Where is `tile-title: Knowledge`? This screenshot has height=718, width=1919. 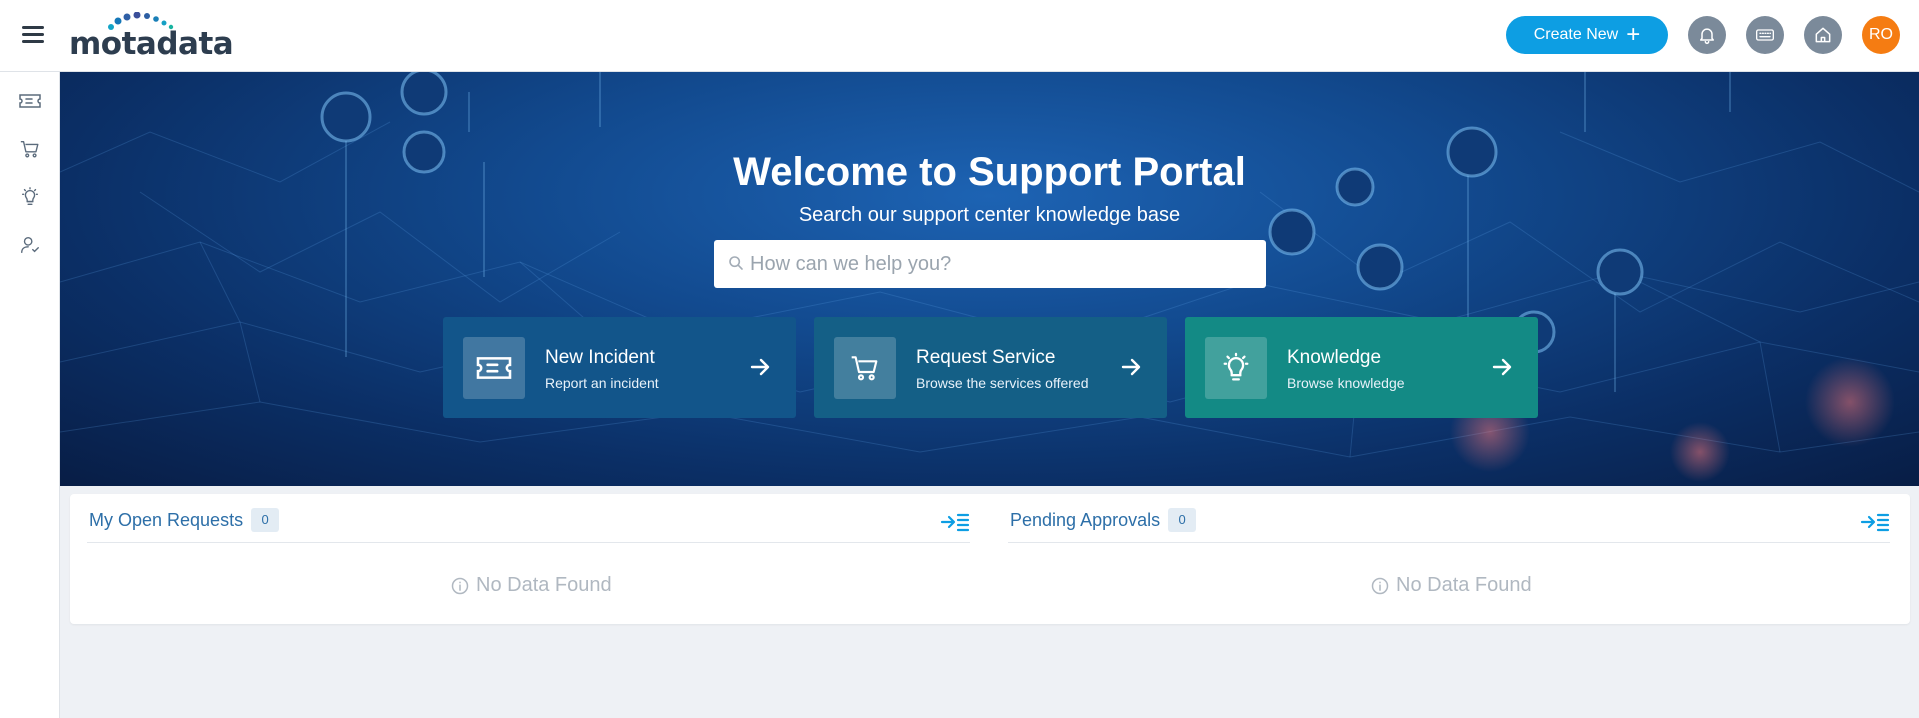
tile-title: Knowledge is located at coordinates (1334, 357).